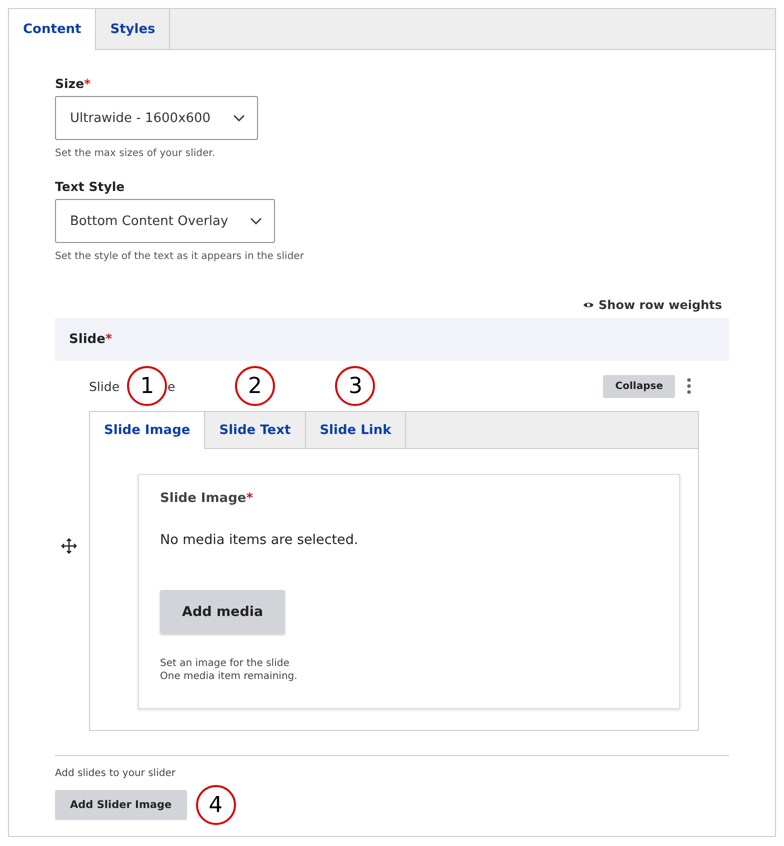  I want to click on footer-description: Add slides to your slider, so click(115, 773).